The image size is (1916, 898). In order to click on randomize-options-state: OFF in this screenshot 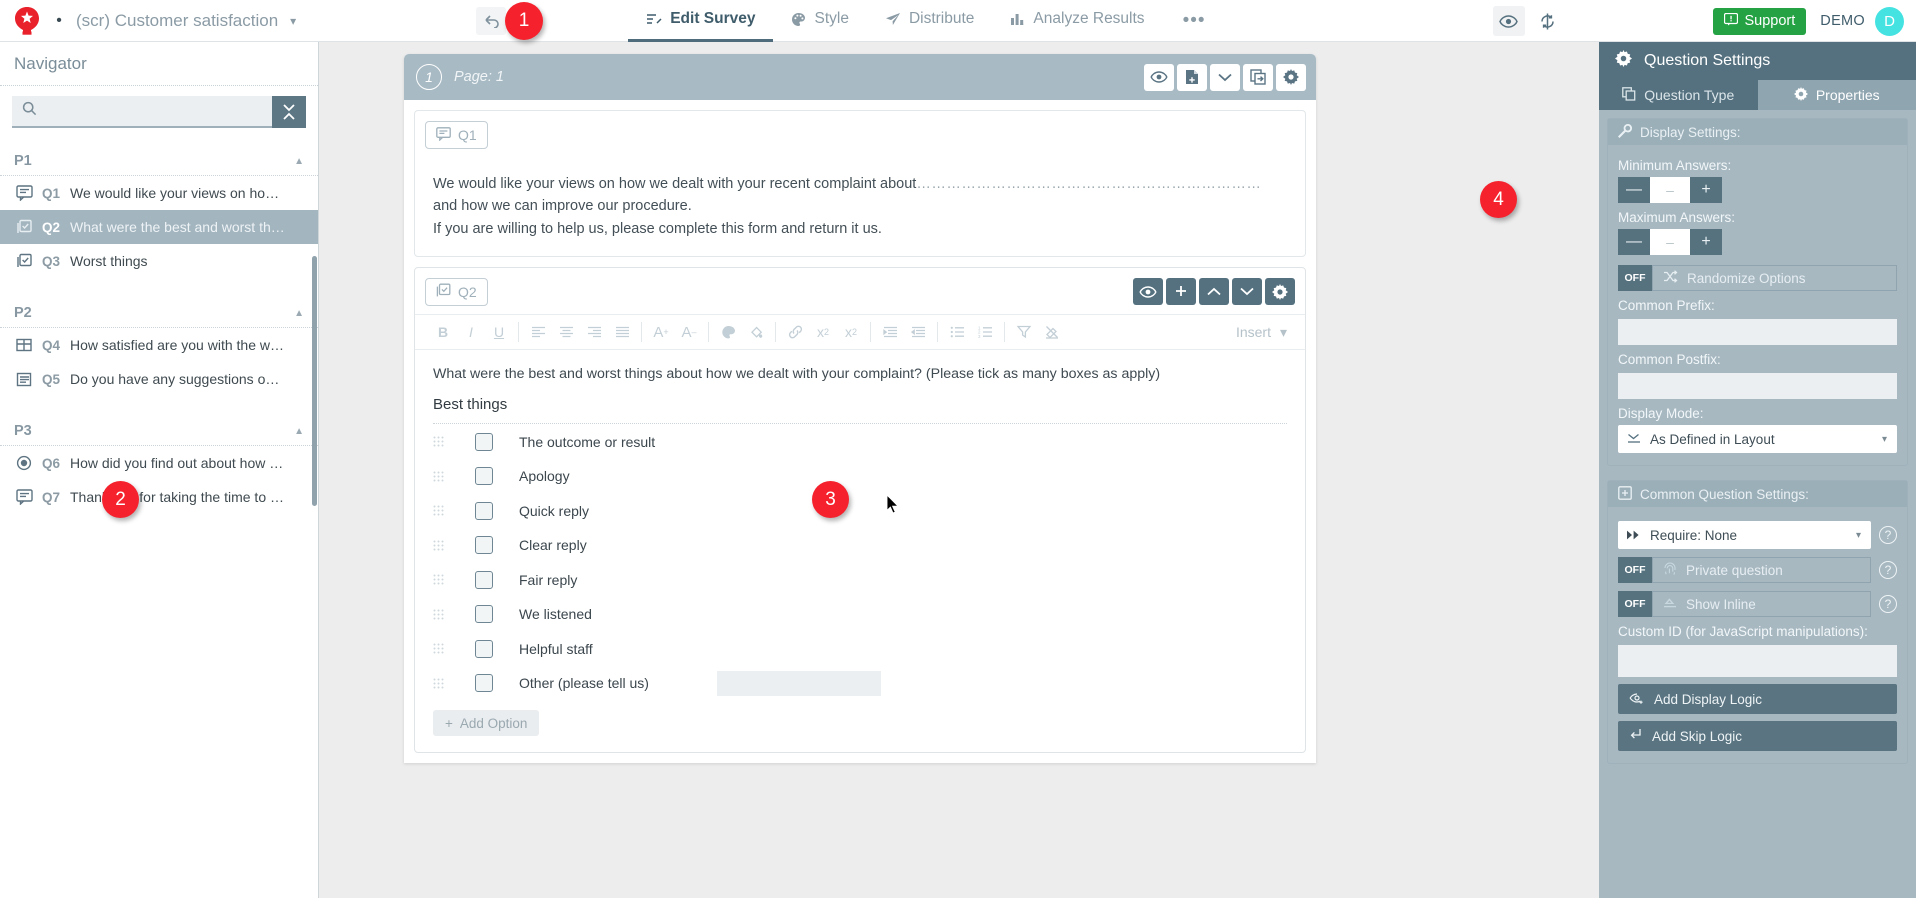, I will do `click(1635, 278)`.